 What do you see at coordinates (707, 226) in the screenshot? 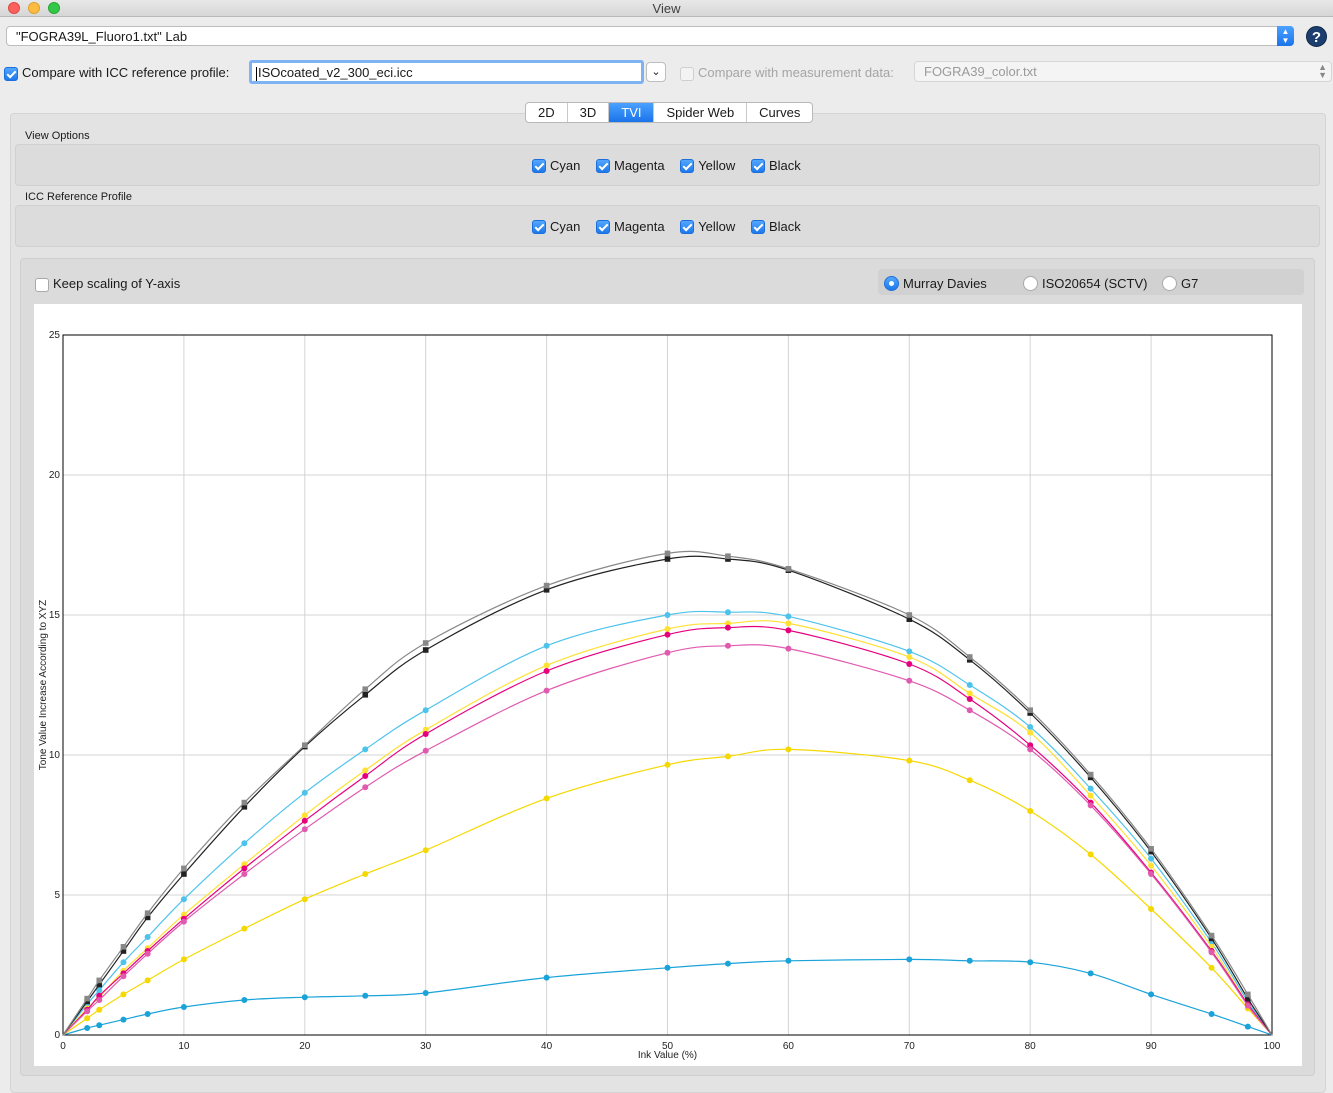
I see `icc-yellow-checkbox: Yellow` at bounding box center [707, 226].